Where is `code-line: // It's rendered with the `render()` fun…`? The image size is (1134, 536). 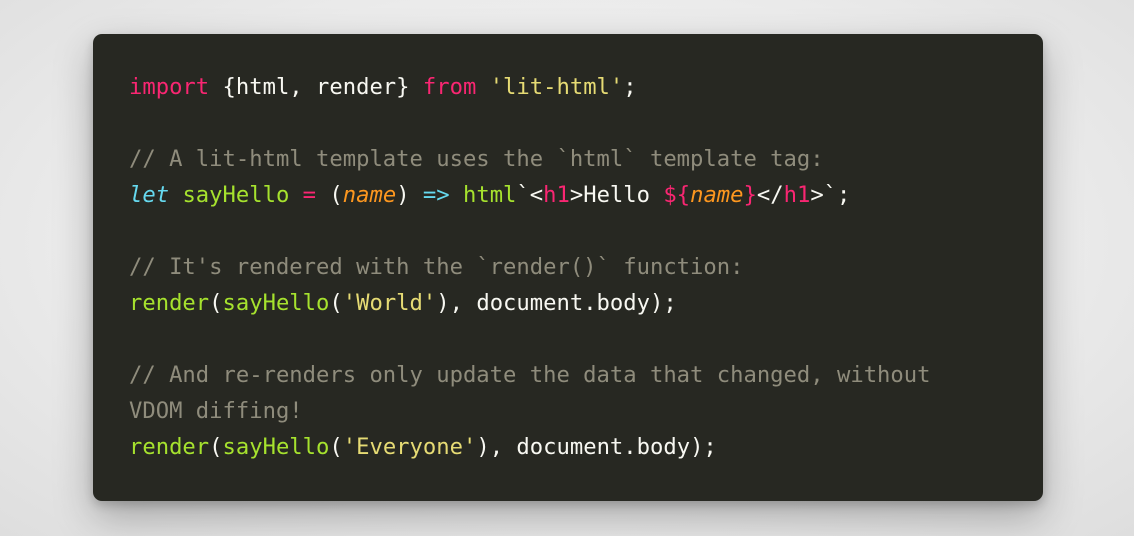
code-line: // It's rendered with the `render()` fun… is located at coordinates (586, 267).